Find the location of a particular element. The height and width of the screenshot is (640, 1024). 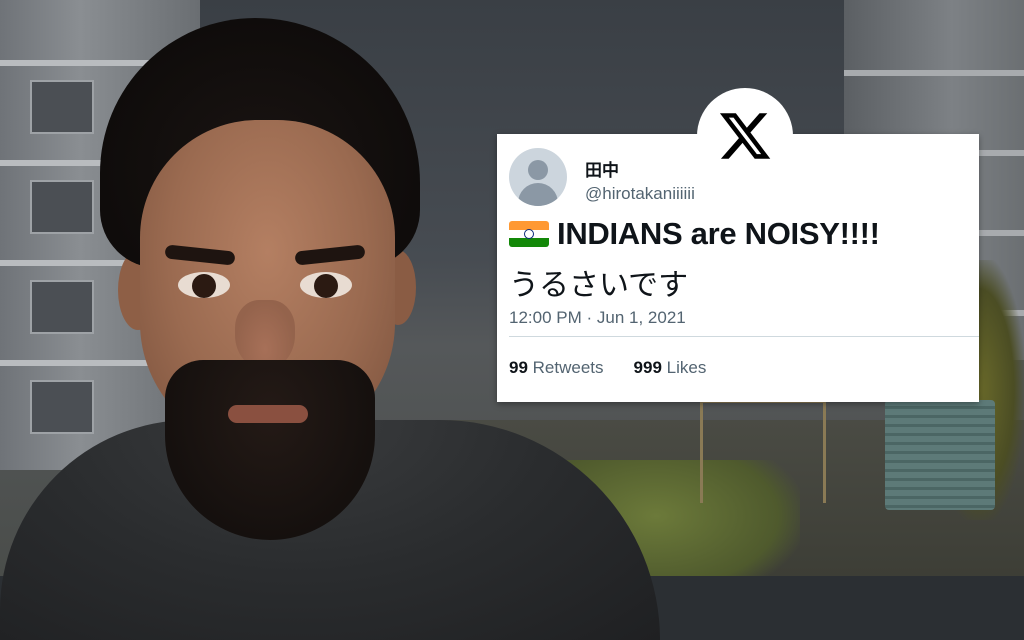

likes-stat: 999 Likes is located at coordinates (670, 368).